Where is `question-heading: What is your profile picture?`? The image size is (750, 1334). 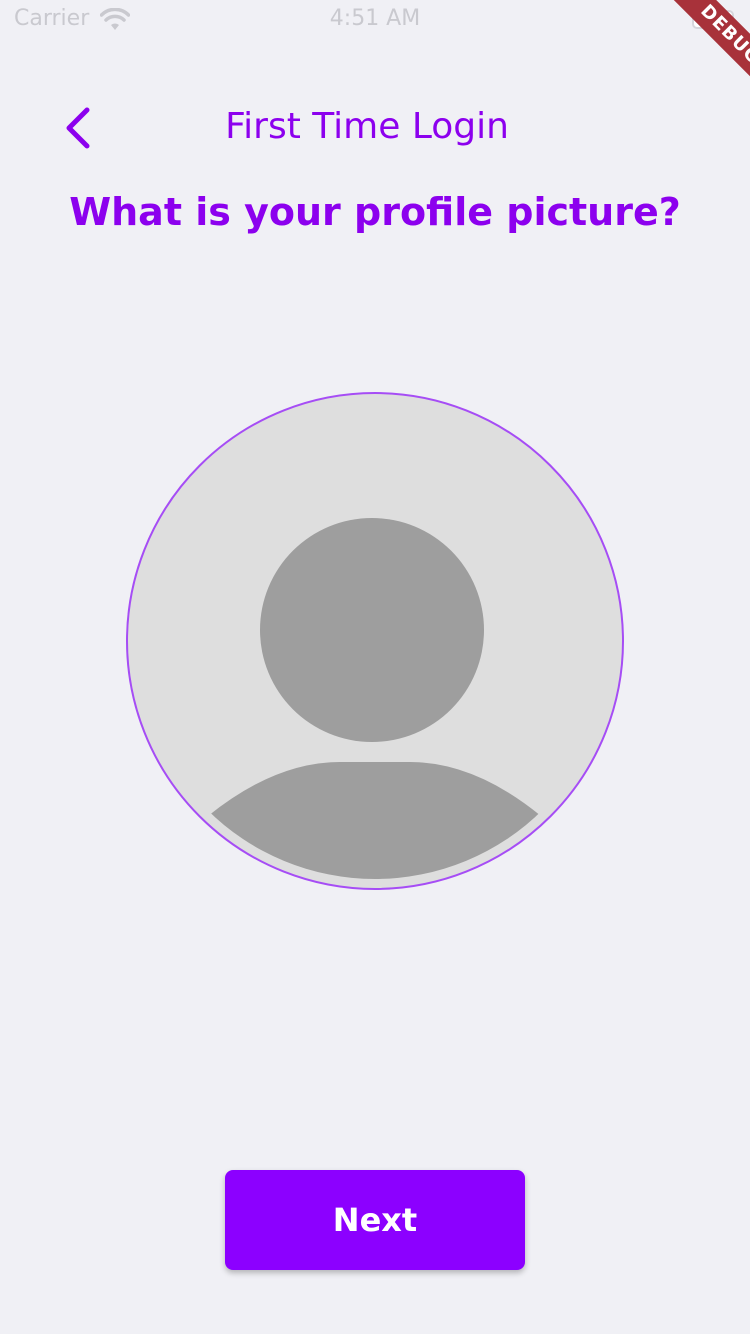
question-heading: What is your profile picture? is located at coordinates (375, 212).